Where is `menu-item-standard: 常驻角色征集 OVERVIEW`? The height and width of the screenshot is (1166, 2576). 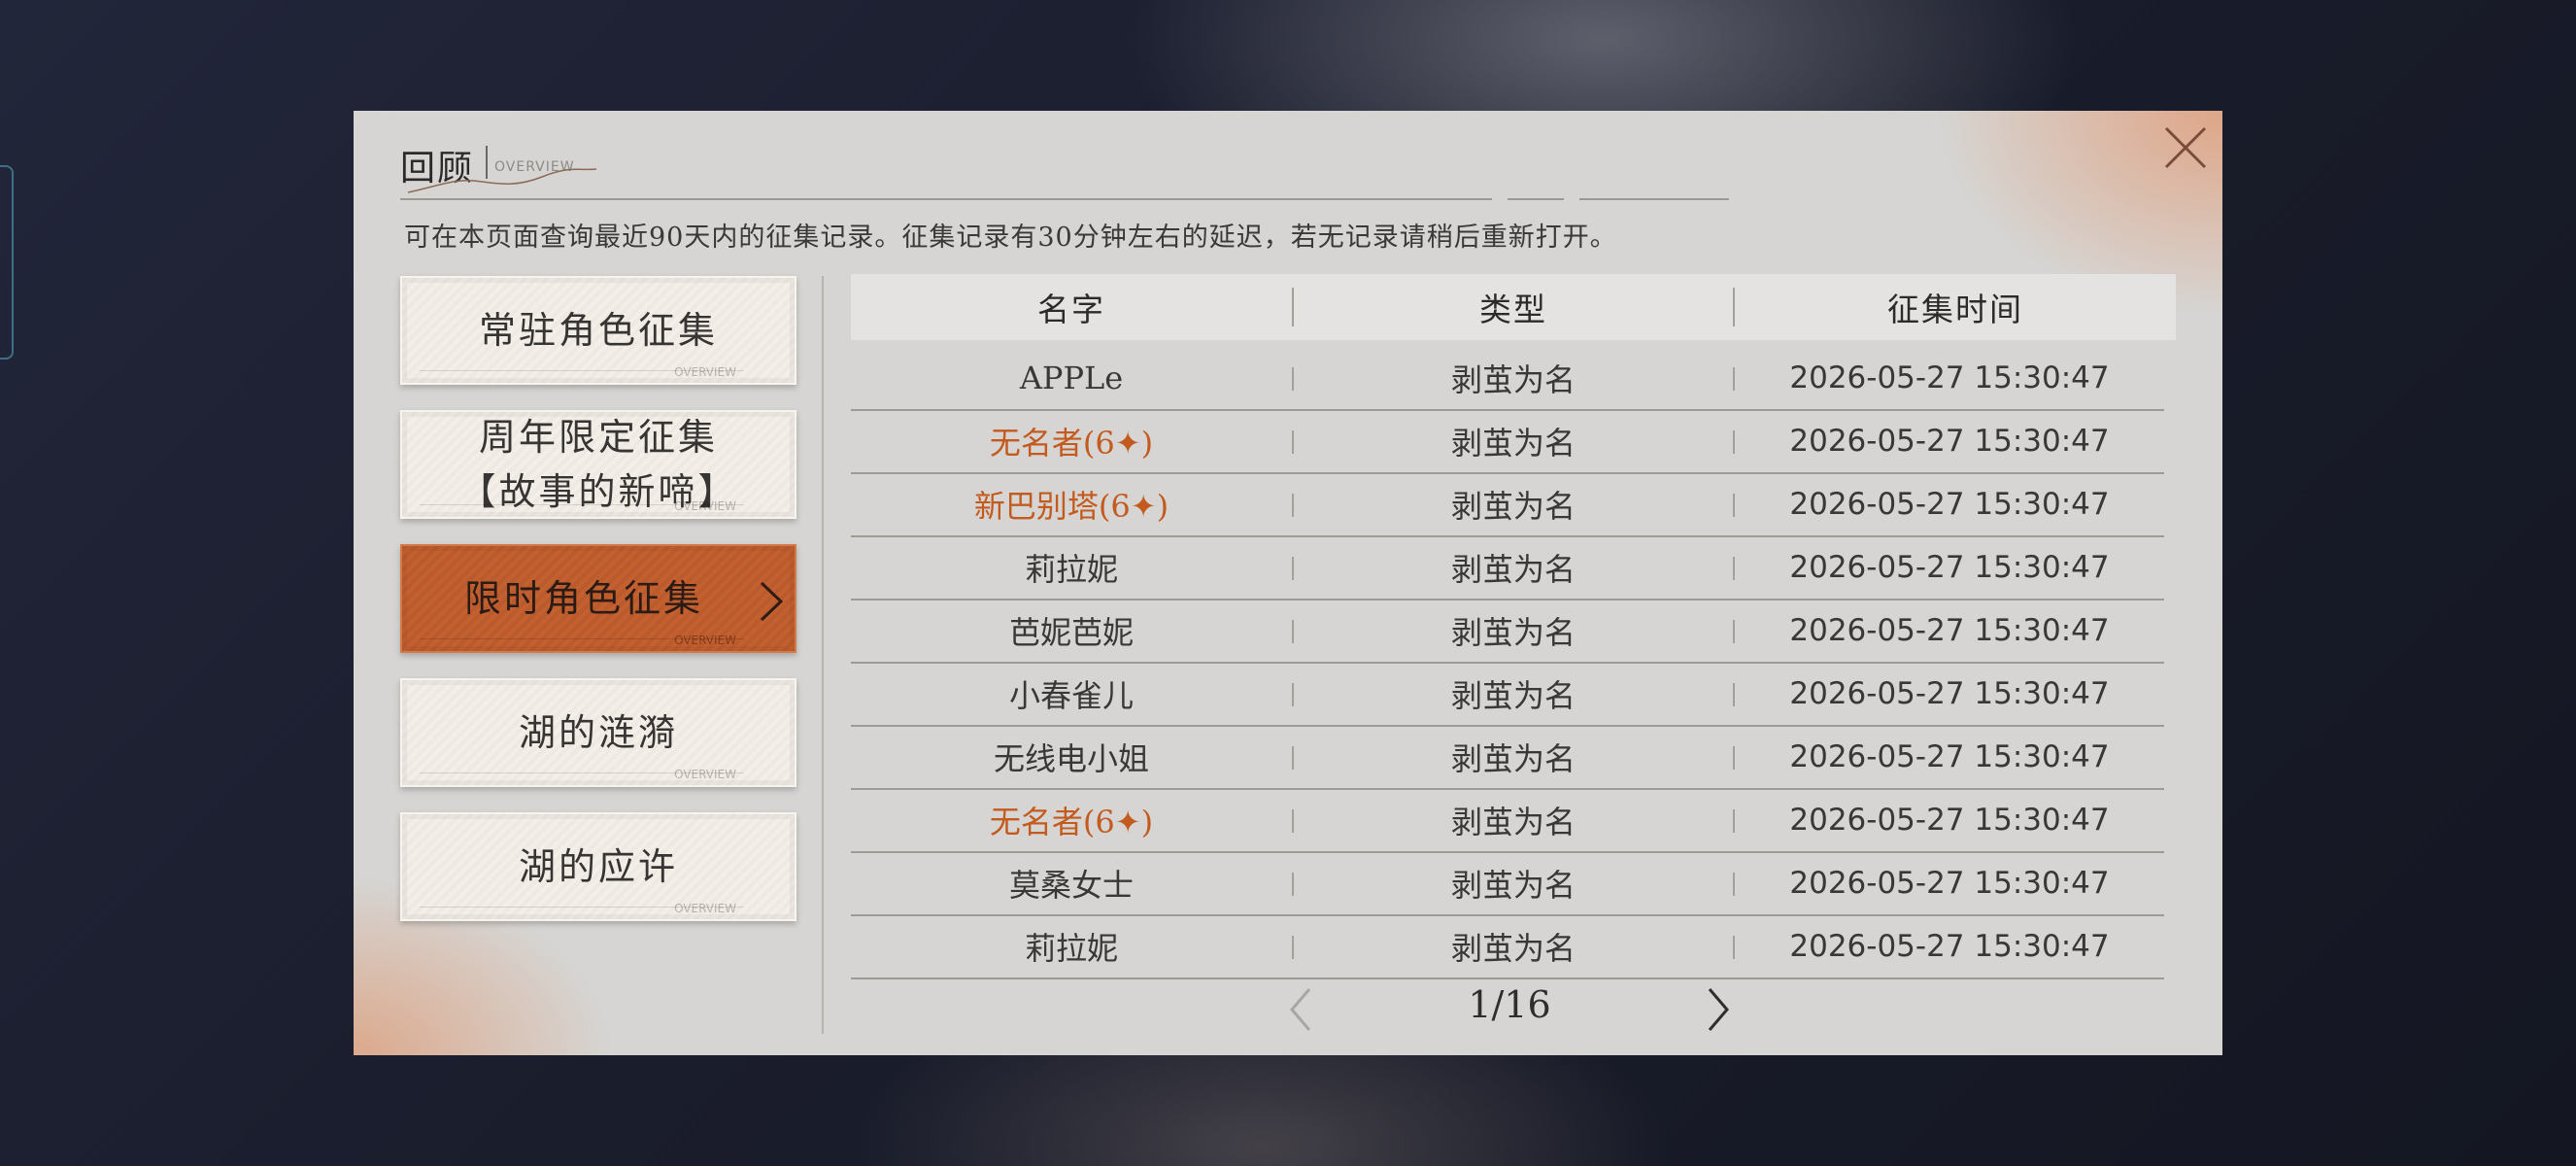
menu-item-standard: 常驻角色征集 OVERVIEW is located at coordinates (598, 330).